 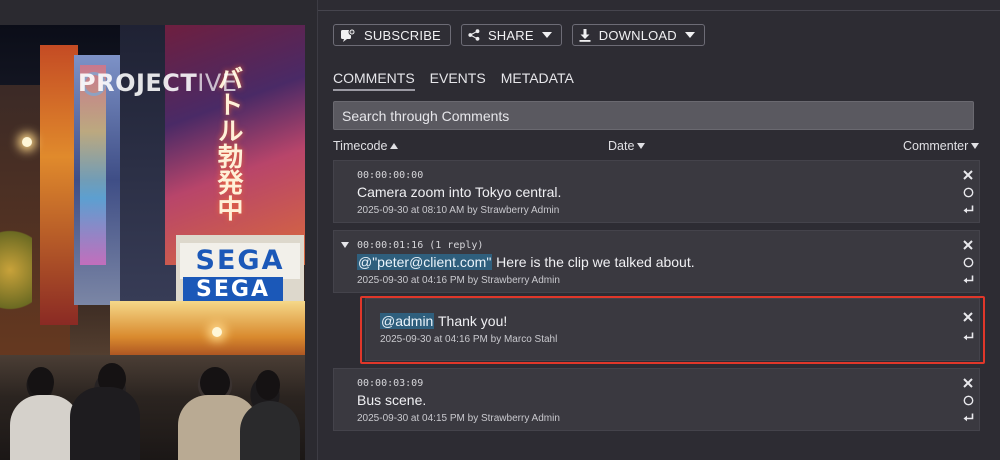 What do you see at coordinates (16, 275) in the screenshot?
I see `tree` at bounding box center [16, 275].